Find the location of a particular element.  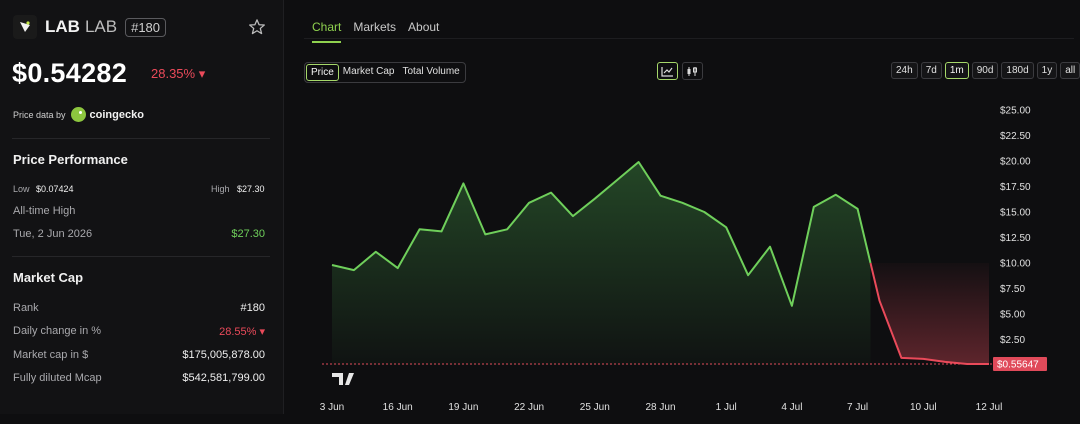

price-performance-title: Price Performance is located at coordinates (70, 159).